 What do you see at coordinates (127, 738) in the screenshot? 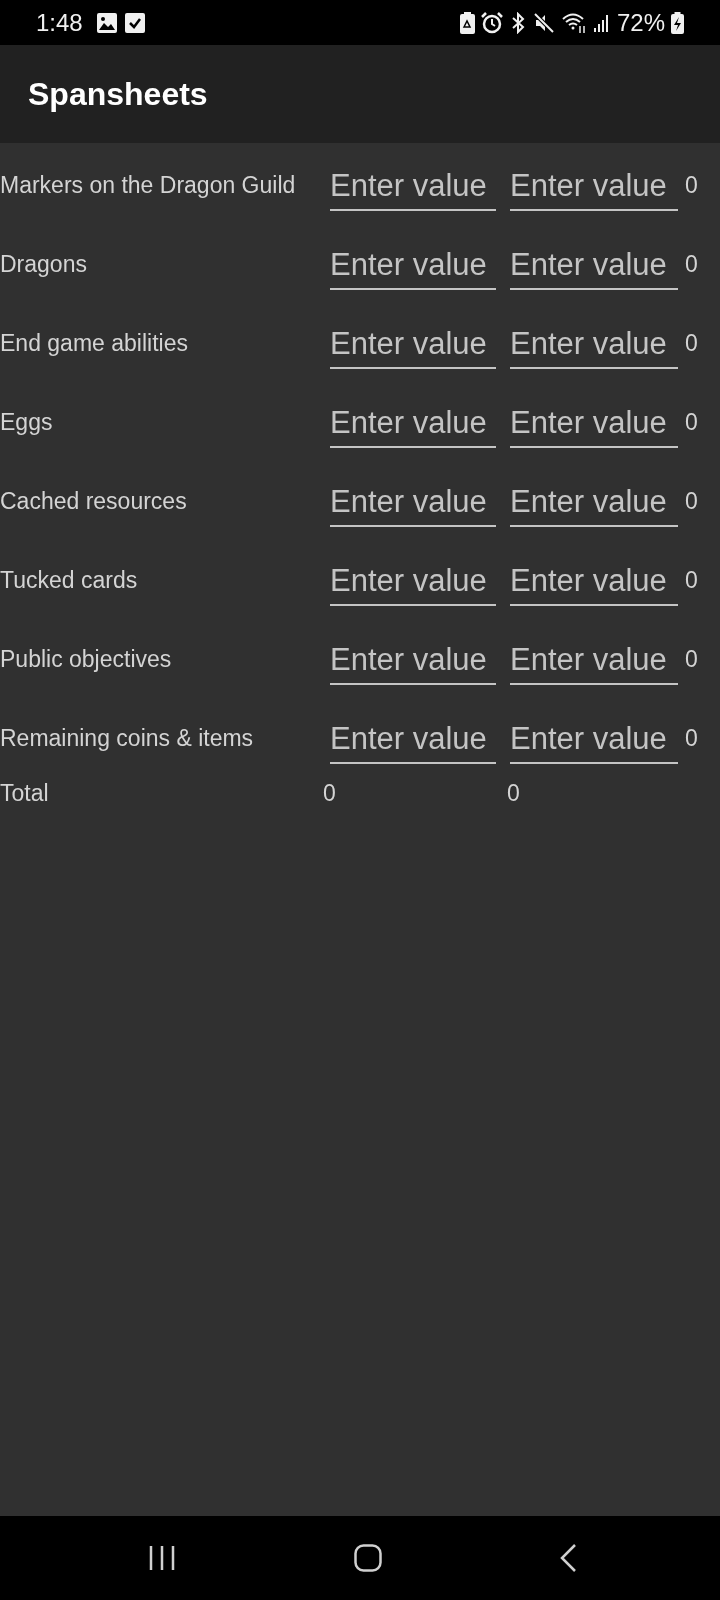
I see `row-label: Remaining coins & items` at bounding box center [127, 738].